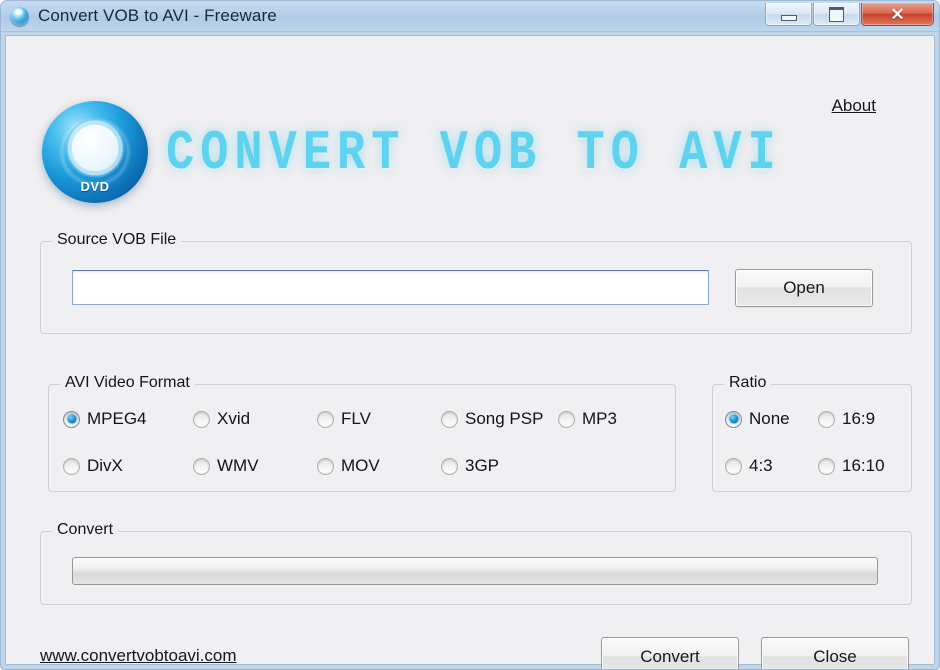  I want to click on convert-group-title: Convert, so click(85, 530).